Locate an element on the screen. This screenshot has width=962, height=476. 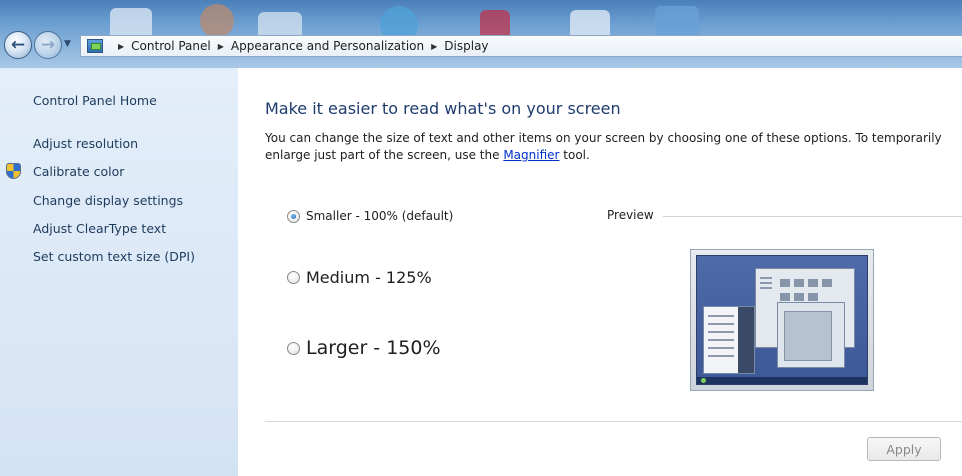
magnifier-link: Magnifier is located at coordinates (531, 155).